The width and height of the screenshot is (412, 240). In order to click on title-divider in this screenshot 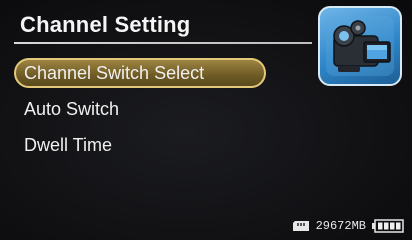, I will do `click(163, 43)`.